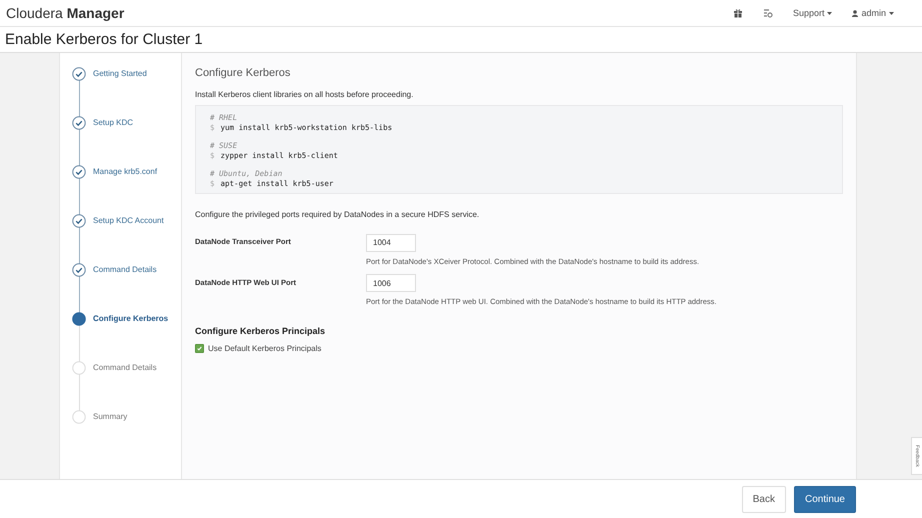 The width and height of the screenshot is (922, 518). Describe the element at coordinates (812, 13) in the screenshot. I see `support-menu: Support` at that location.